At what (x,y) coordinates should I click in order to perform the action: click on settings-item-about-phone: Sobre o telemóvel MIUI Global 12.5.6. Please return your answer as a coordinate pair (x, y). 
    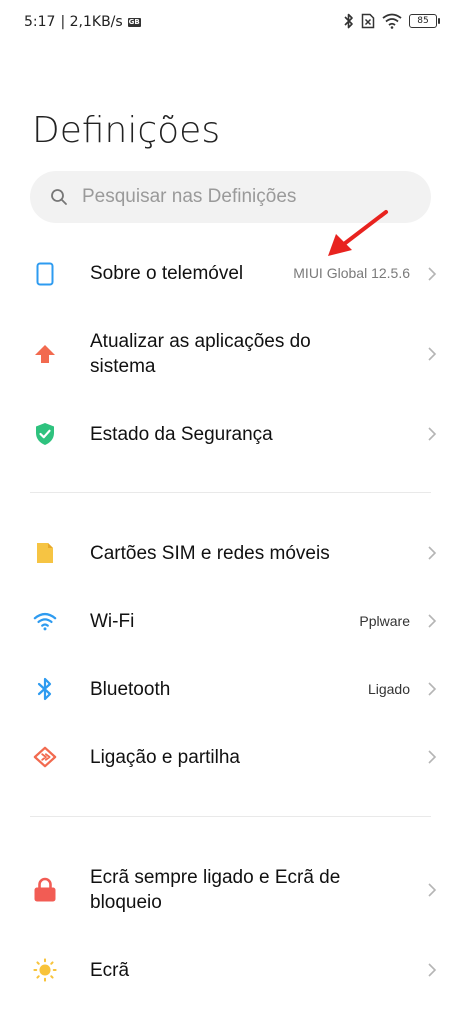
    Looking at the image, I should click on (230, 274).